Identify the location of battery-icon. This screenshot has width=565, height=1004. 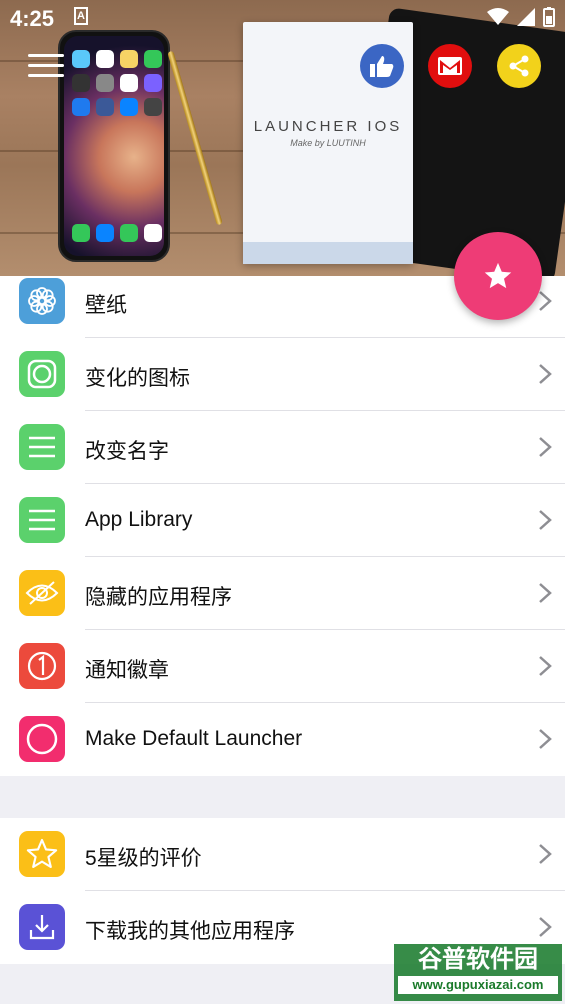
(549, 17).